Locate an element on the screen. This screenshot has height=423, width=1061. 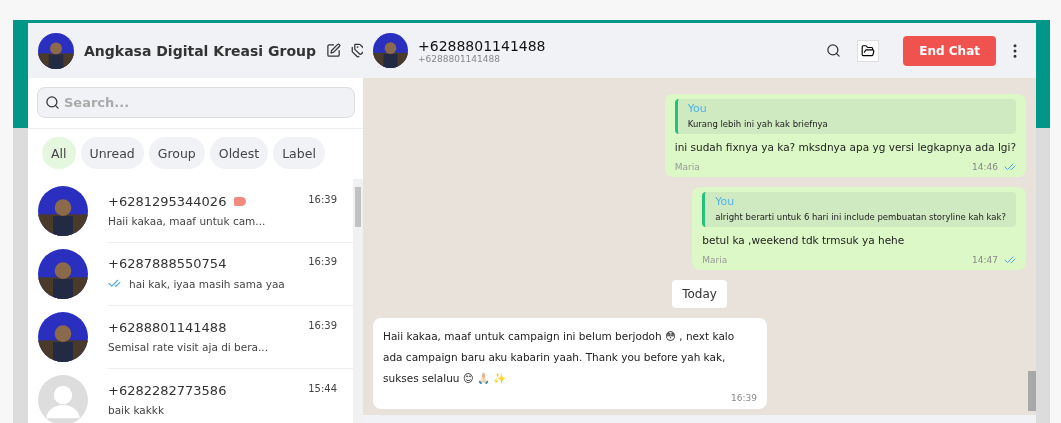
message-time: 14:47 is located at coordinates (985, 260).